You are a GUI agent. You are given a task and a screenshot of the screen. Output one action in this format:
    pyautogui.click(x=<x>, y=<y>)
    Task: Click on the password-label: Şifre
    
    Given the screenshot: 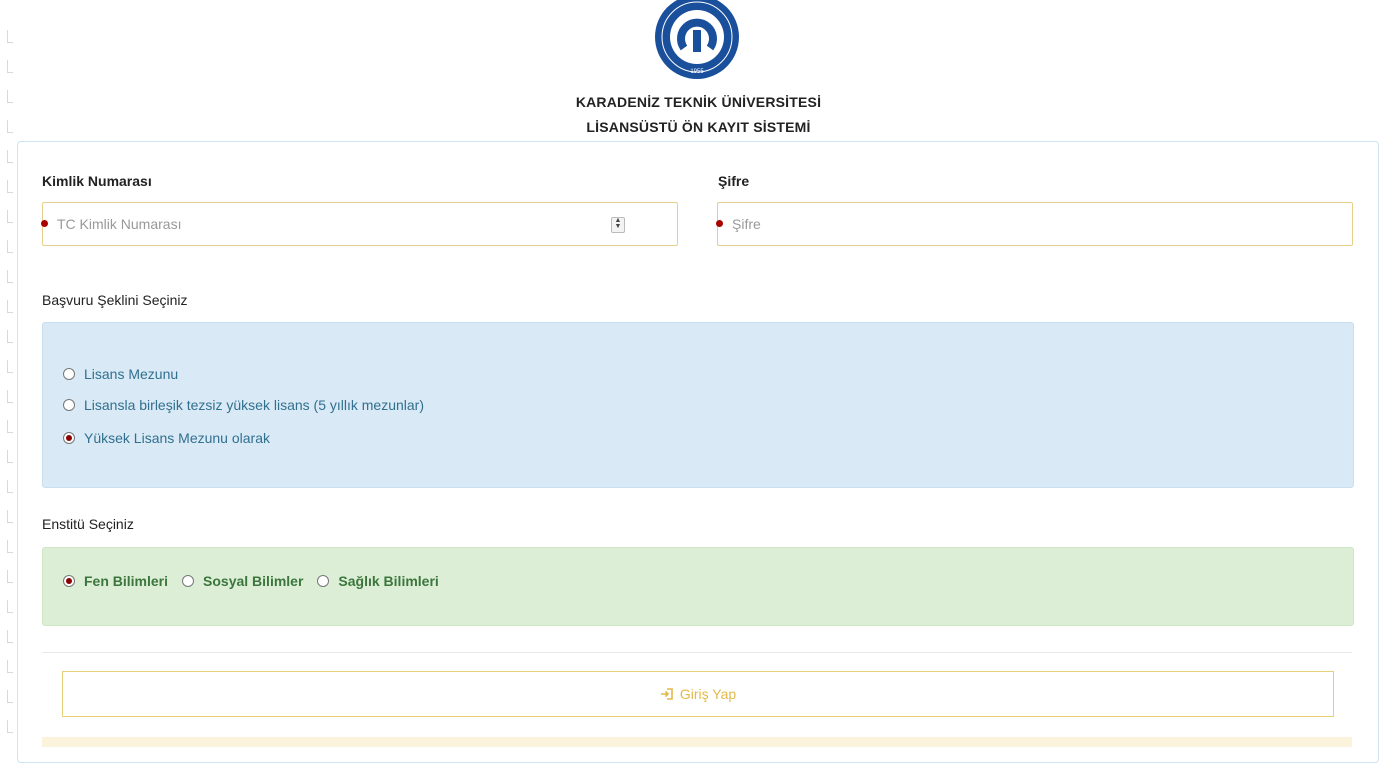 What is the action you would take?
    pyautogui.click(x=734, y=181)
    